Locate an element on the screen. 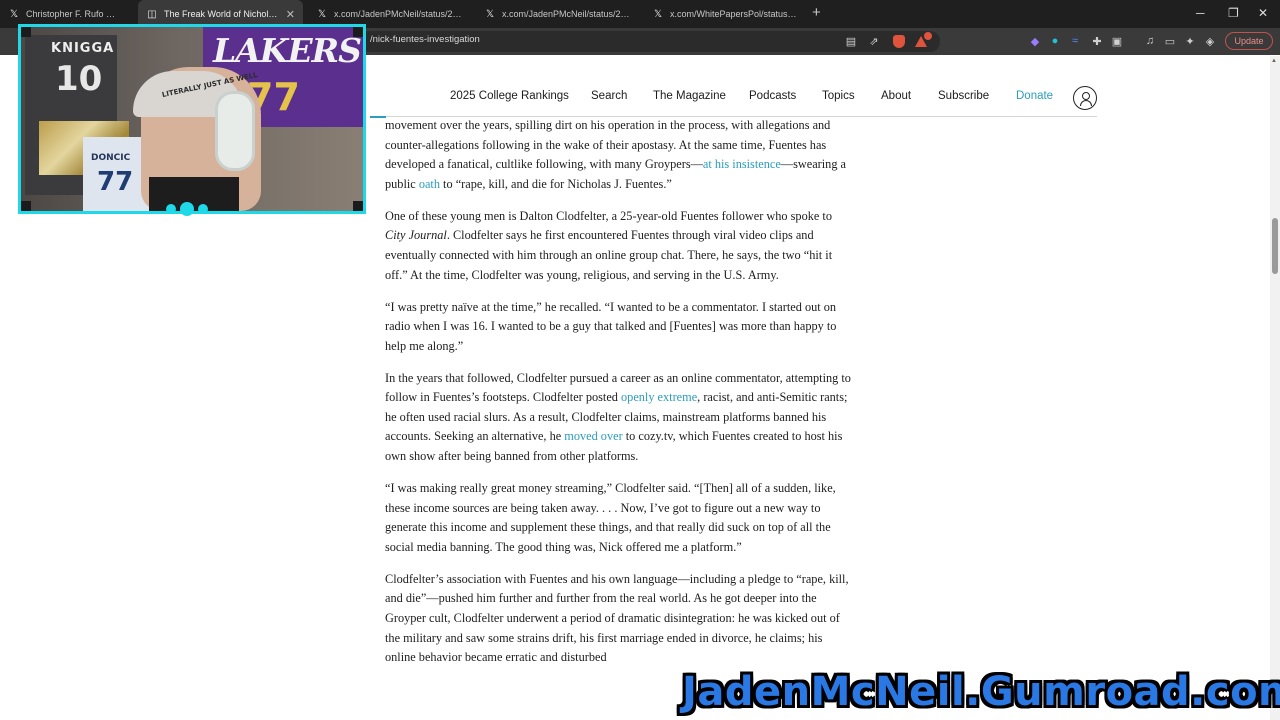 This screenshot has width=1280, height=720. brave-shield-icon is located at coordinates (899, 41).